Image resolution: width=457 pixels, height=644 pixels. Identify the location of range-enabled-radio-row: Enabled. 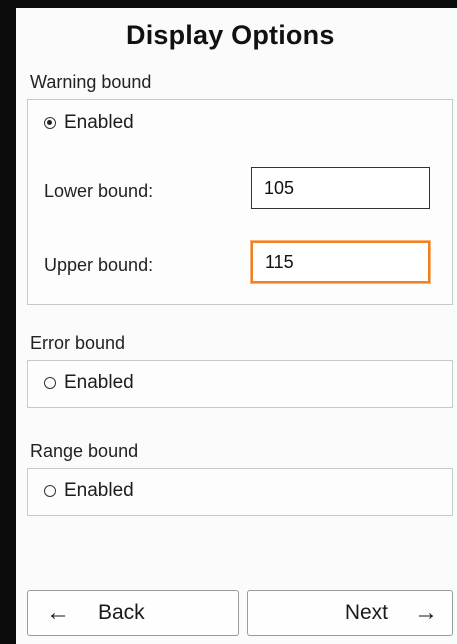
(89, 491).